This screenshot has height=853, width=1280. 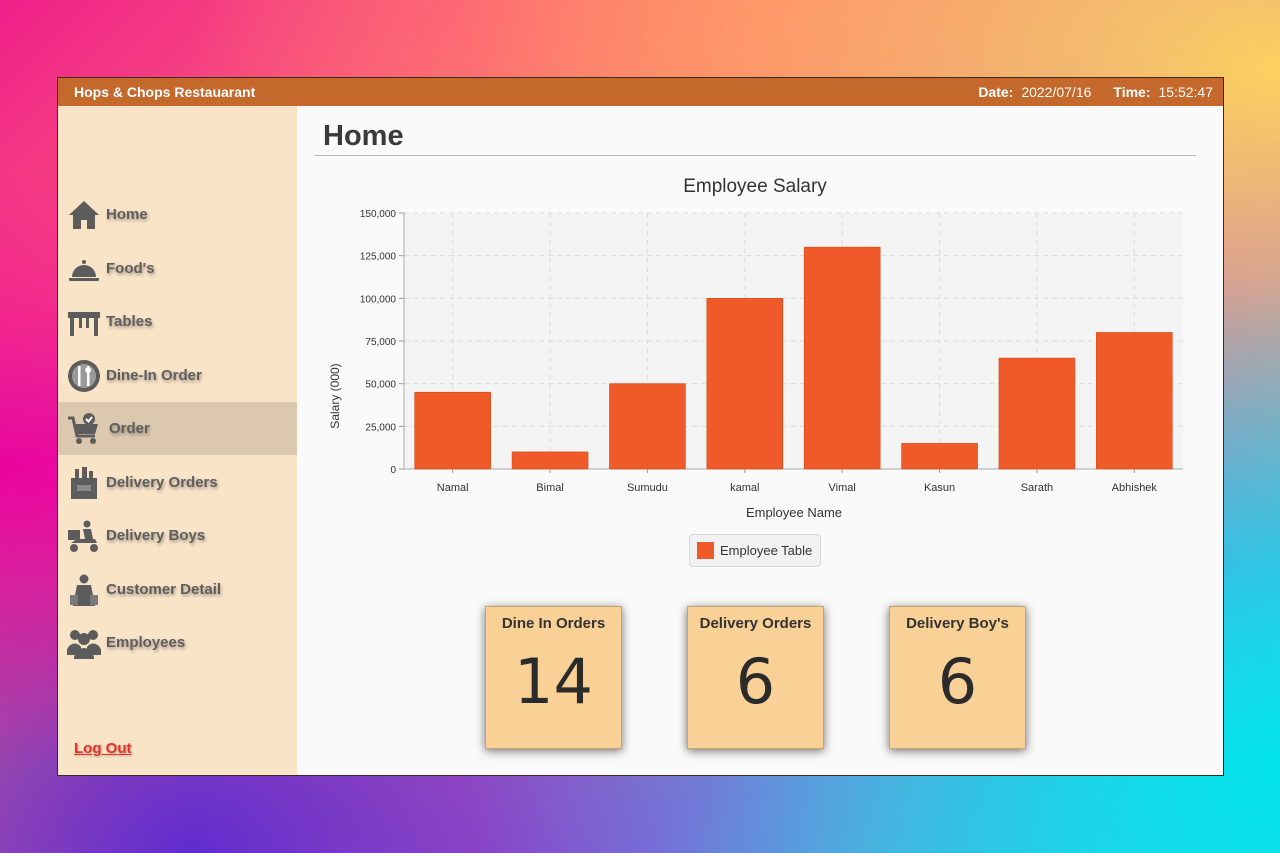 I want to click on logout-link: Log Out, so click(x=102, y=748).